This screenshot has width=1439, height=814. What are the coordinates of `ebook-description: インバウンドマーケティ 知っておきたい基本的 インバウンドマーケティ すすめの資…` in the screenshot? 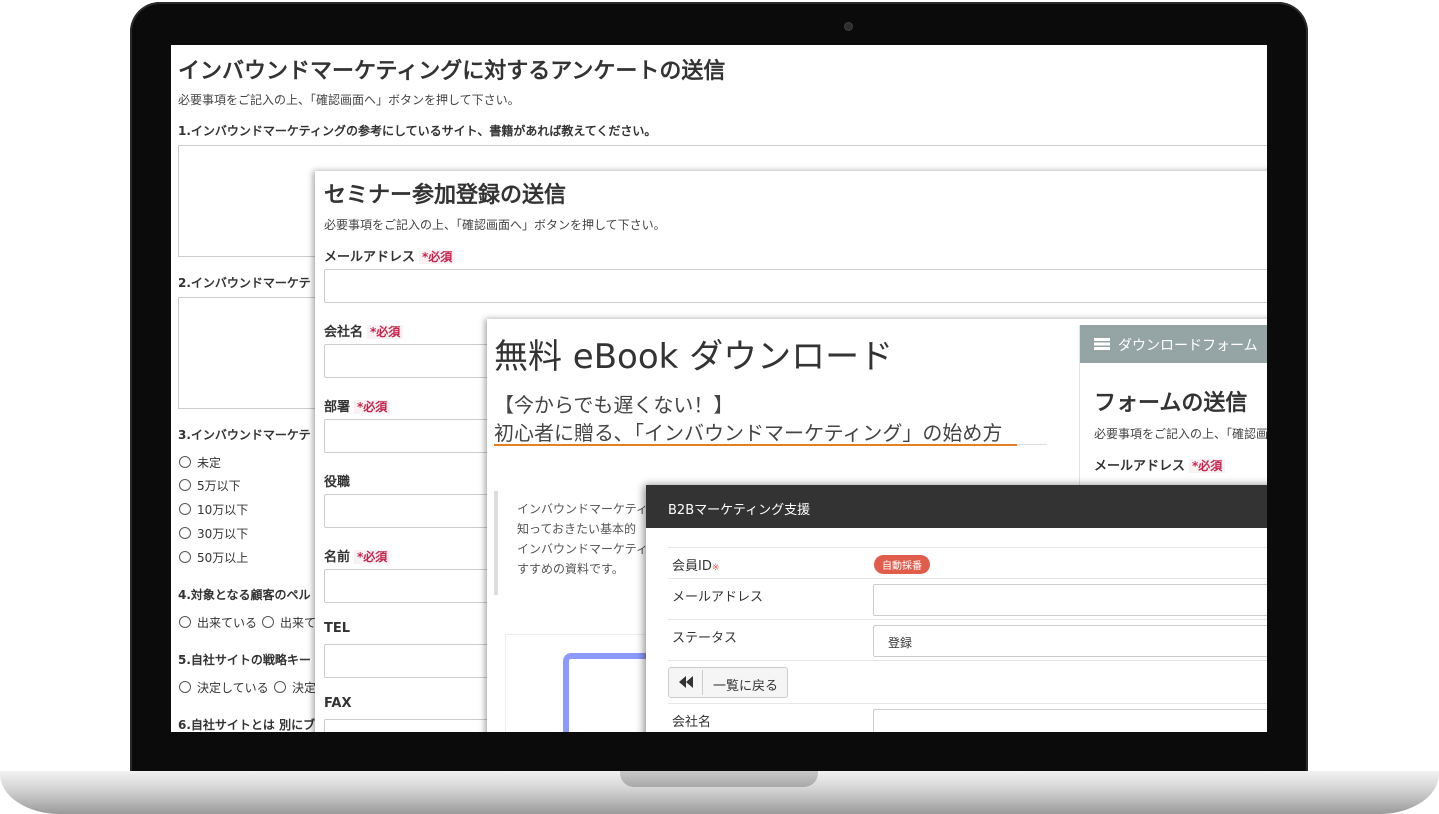 It's located at (583, 539).